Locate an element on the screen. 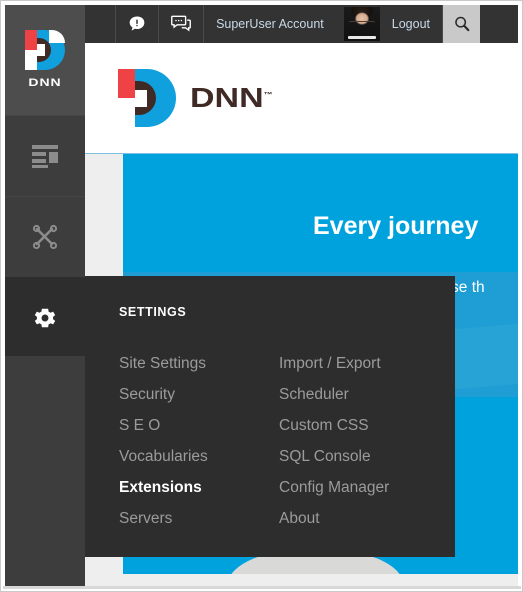  topbar-right-padding is located at coordinates (499, 24).